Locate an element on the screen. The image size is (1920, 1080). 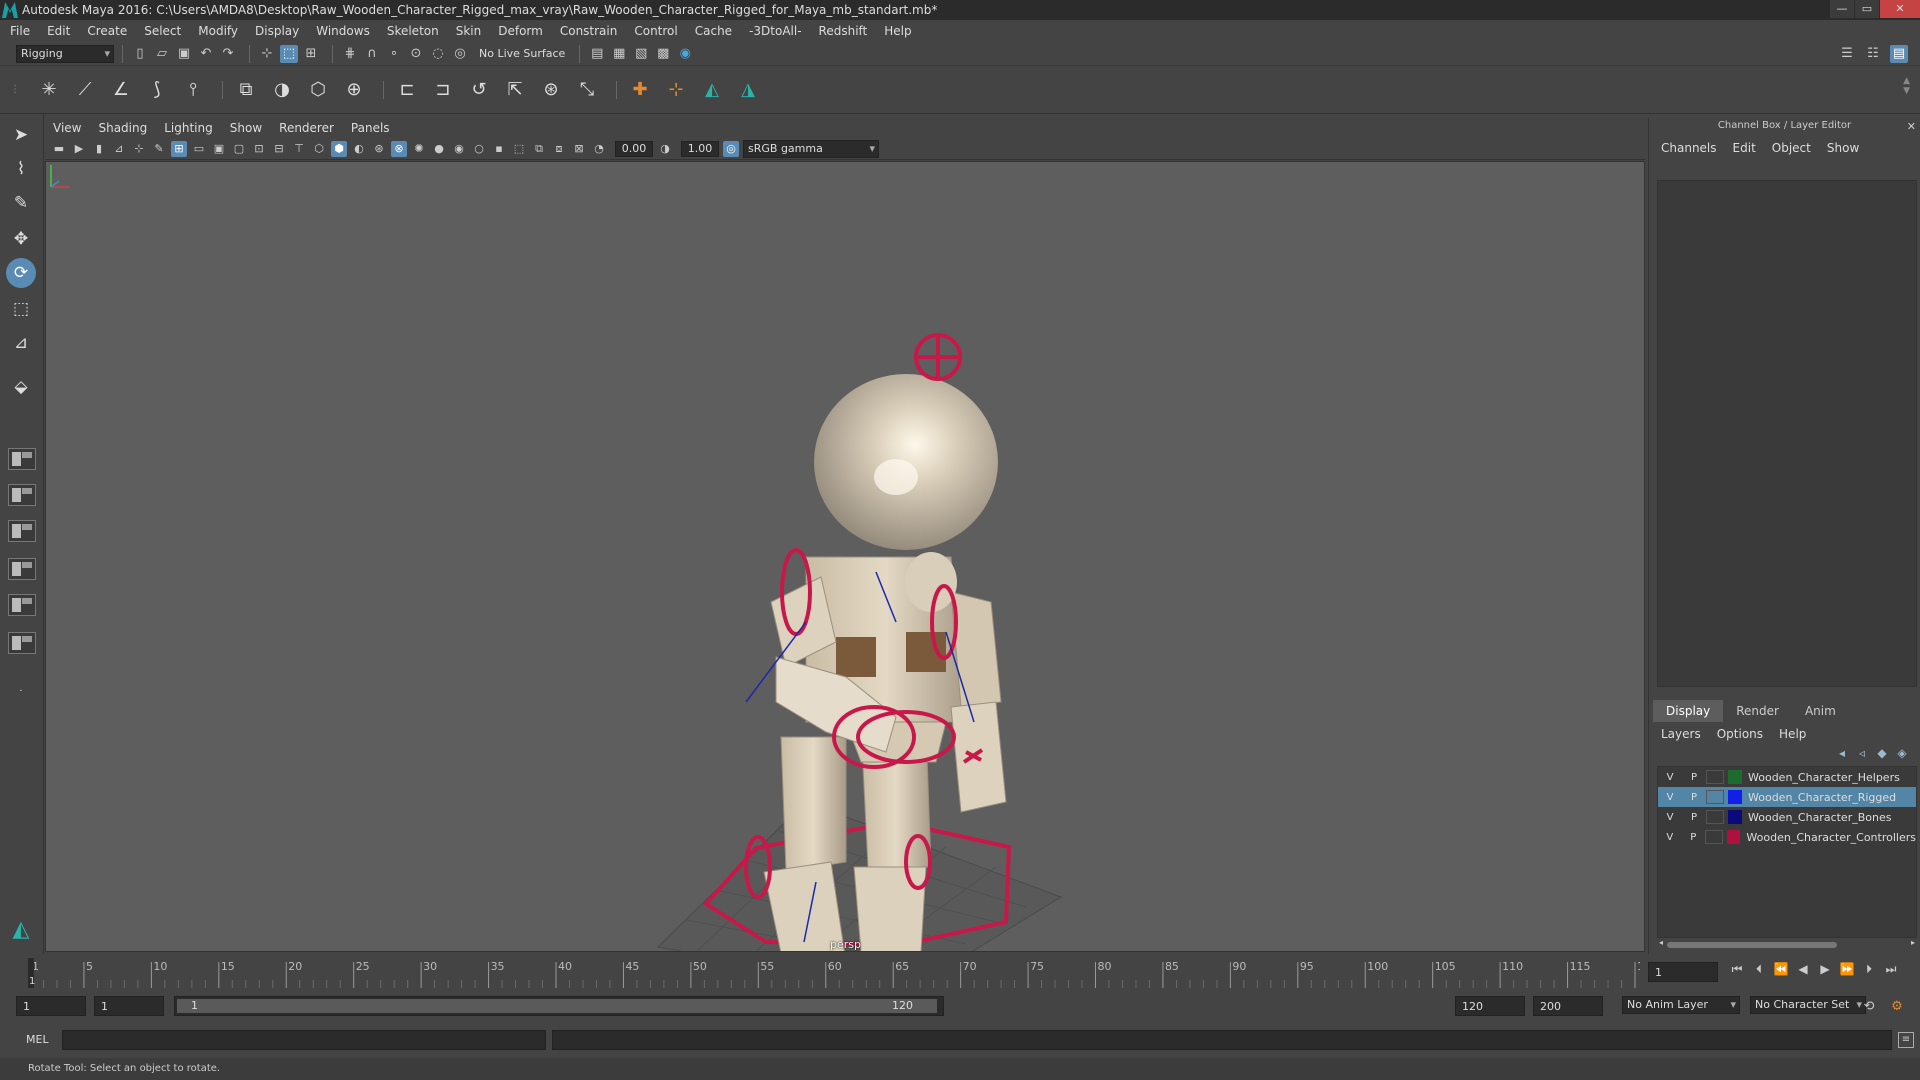
layout-hypershade-icon is located at coordinates (22, 643).